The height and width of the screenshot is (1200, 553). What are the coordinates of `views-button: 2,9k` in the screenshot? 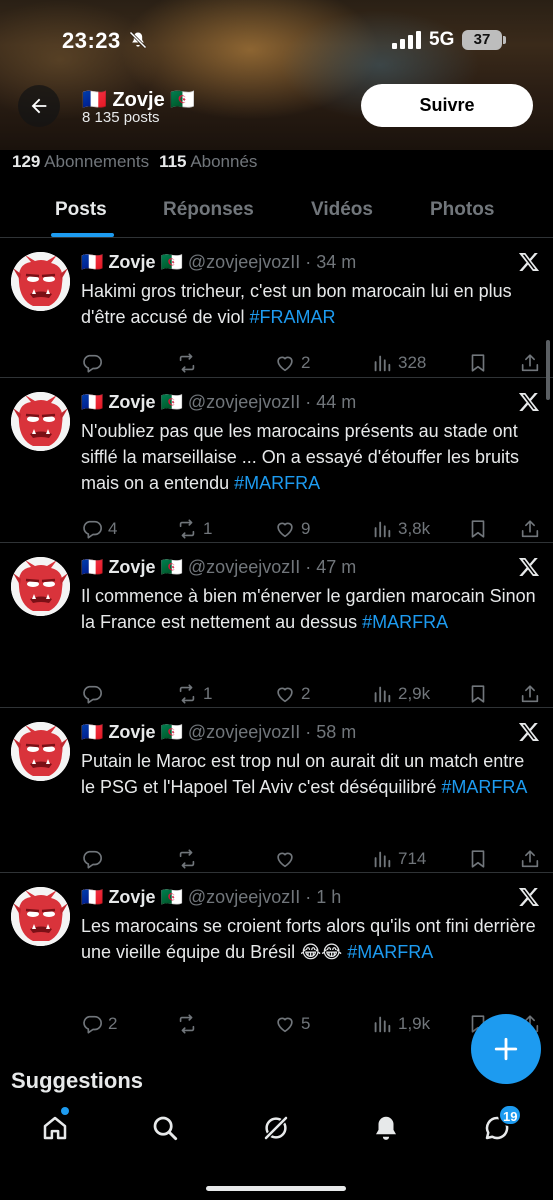 It's located at (400, 694).